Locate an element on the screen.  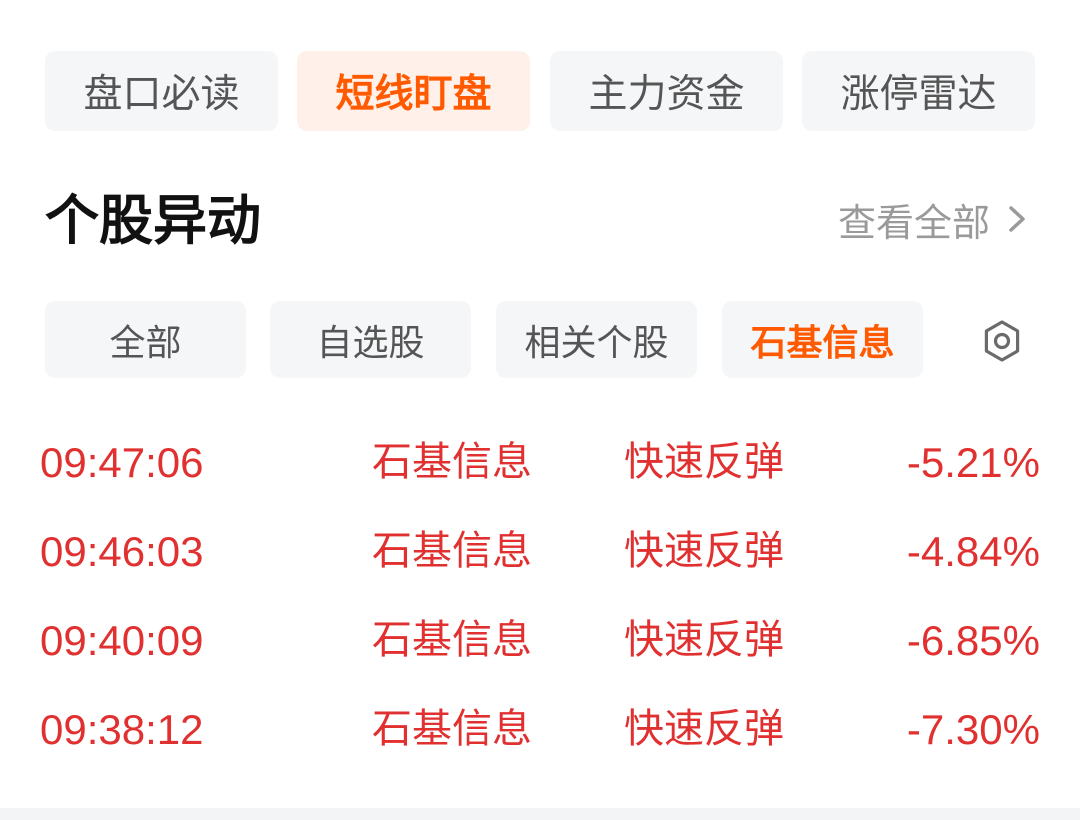
alert-row: 09:47:06 石基信息 快速反弹 -5.21% is located at coordinates (540, 462).